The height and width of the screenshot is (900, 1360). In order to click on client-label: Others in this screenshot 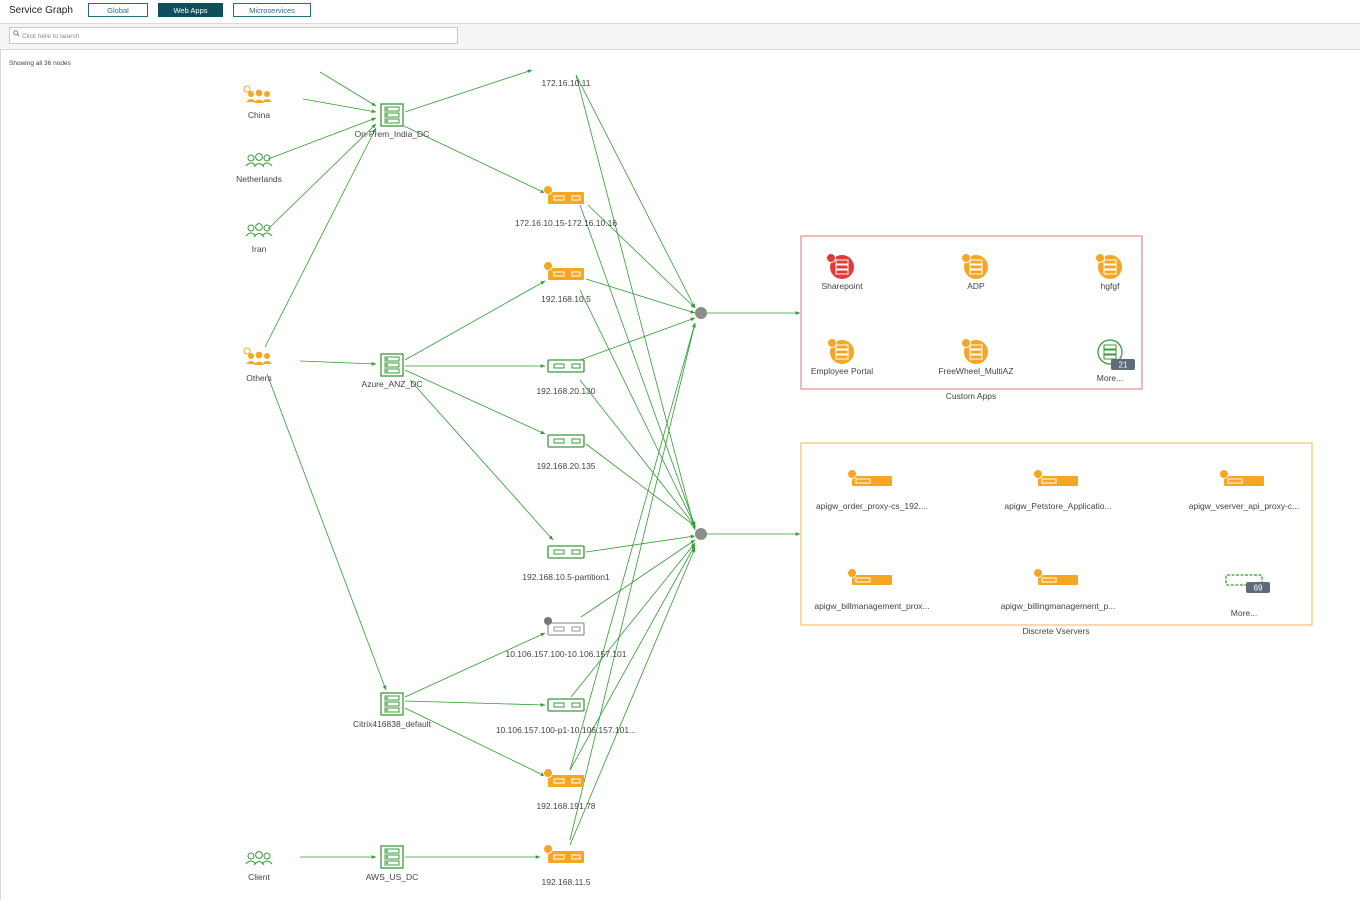, I will do `click(259, 378)`.